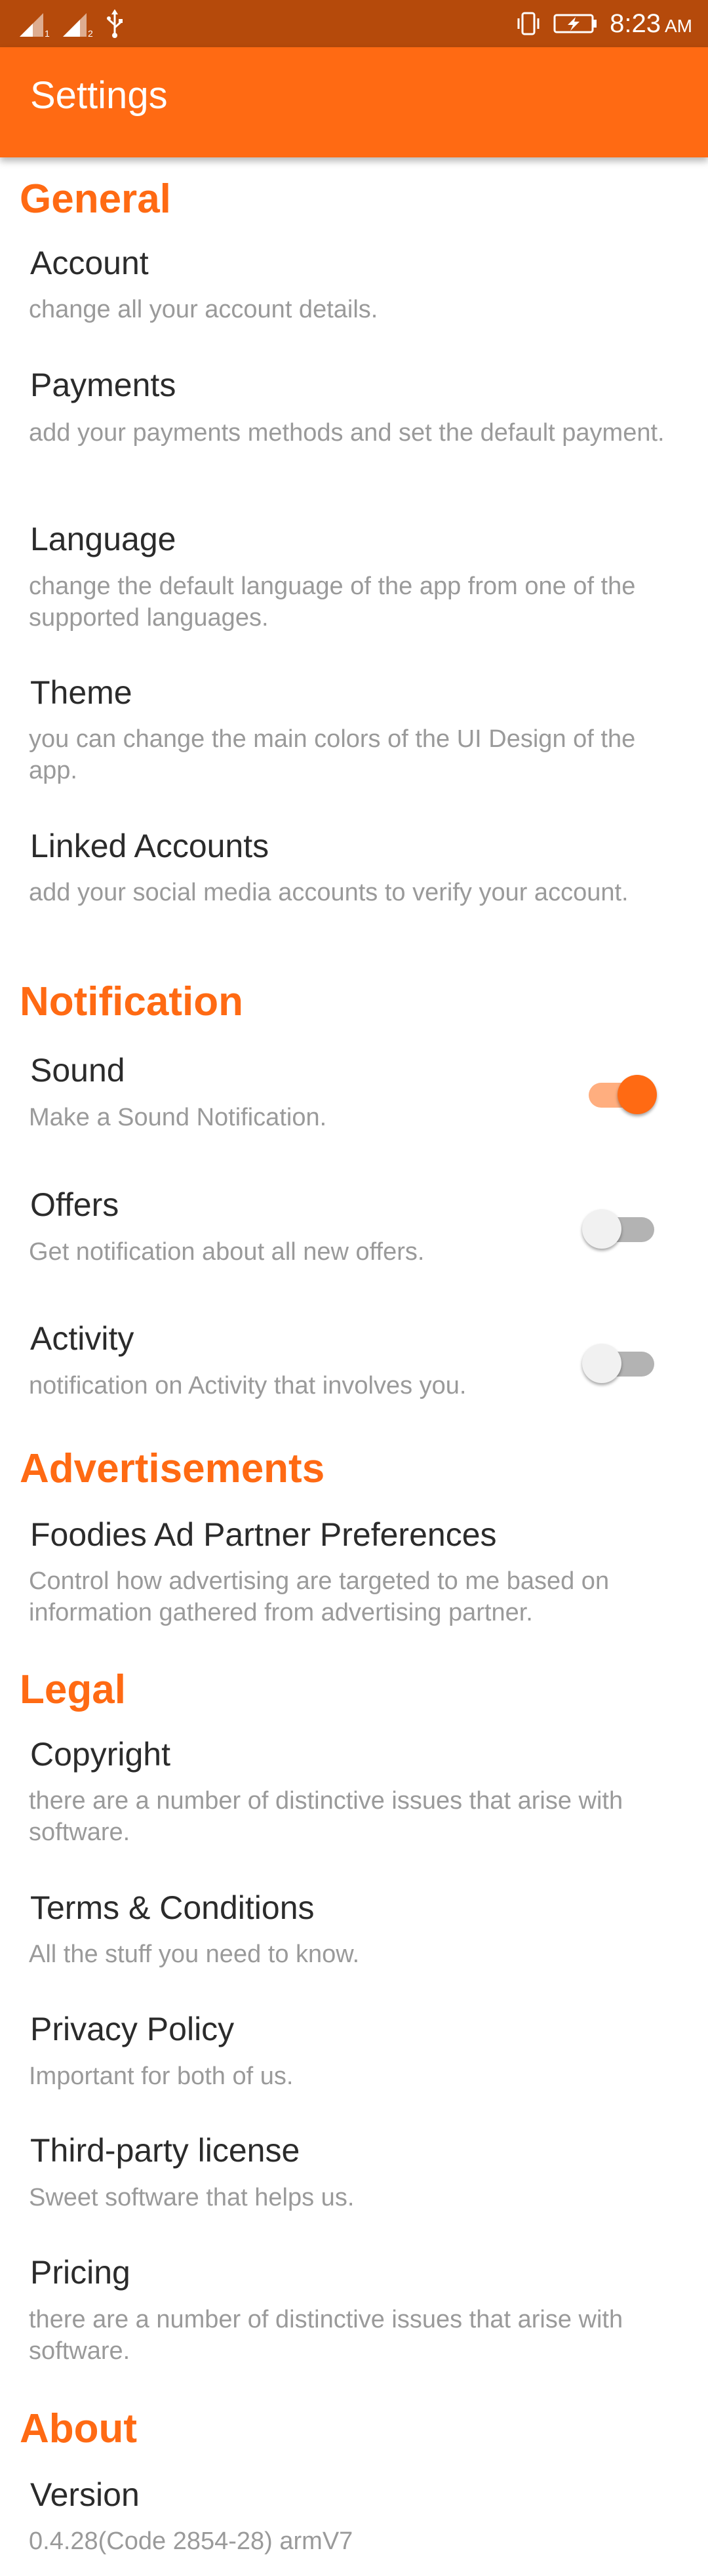  I want to click on item-subtitle: Important for both of us., so click(161, 2076).